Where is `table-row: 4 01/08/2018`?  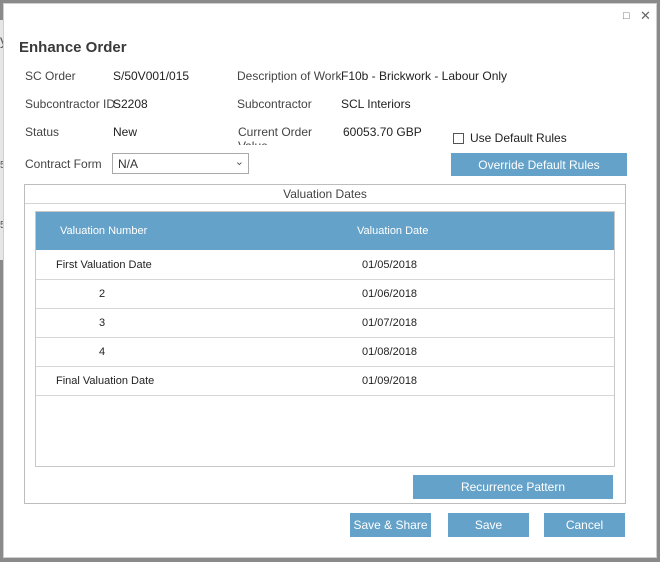 table-row: 4 01/08/2018 is located at coordinates (325, 352).